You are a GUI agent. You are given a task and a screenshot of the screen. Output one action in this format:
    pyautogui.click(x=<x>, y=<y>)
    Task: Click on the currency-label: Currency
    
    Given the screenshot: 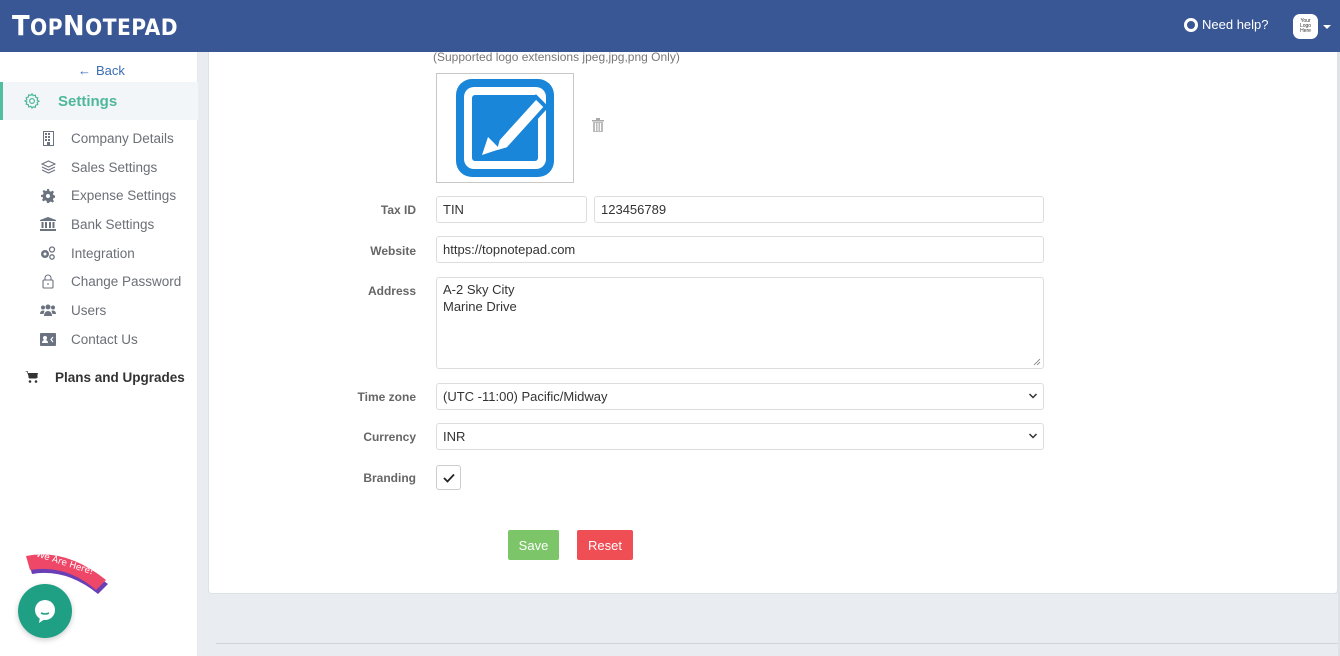 What is the action you would take?
    pyautogui.click(x=389, y=437)
    